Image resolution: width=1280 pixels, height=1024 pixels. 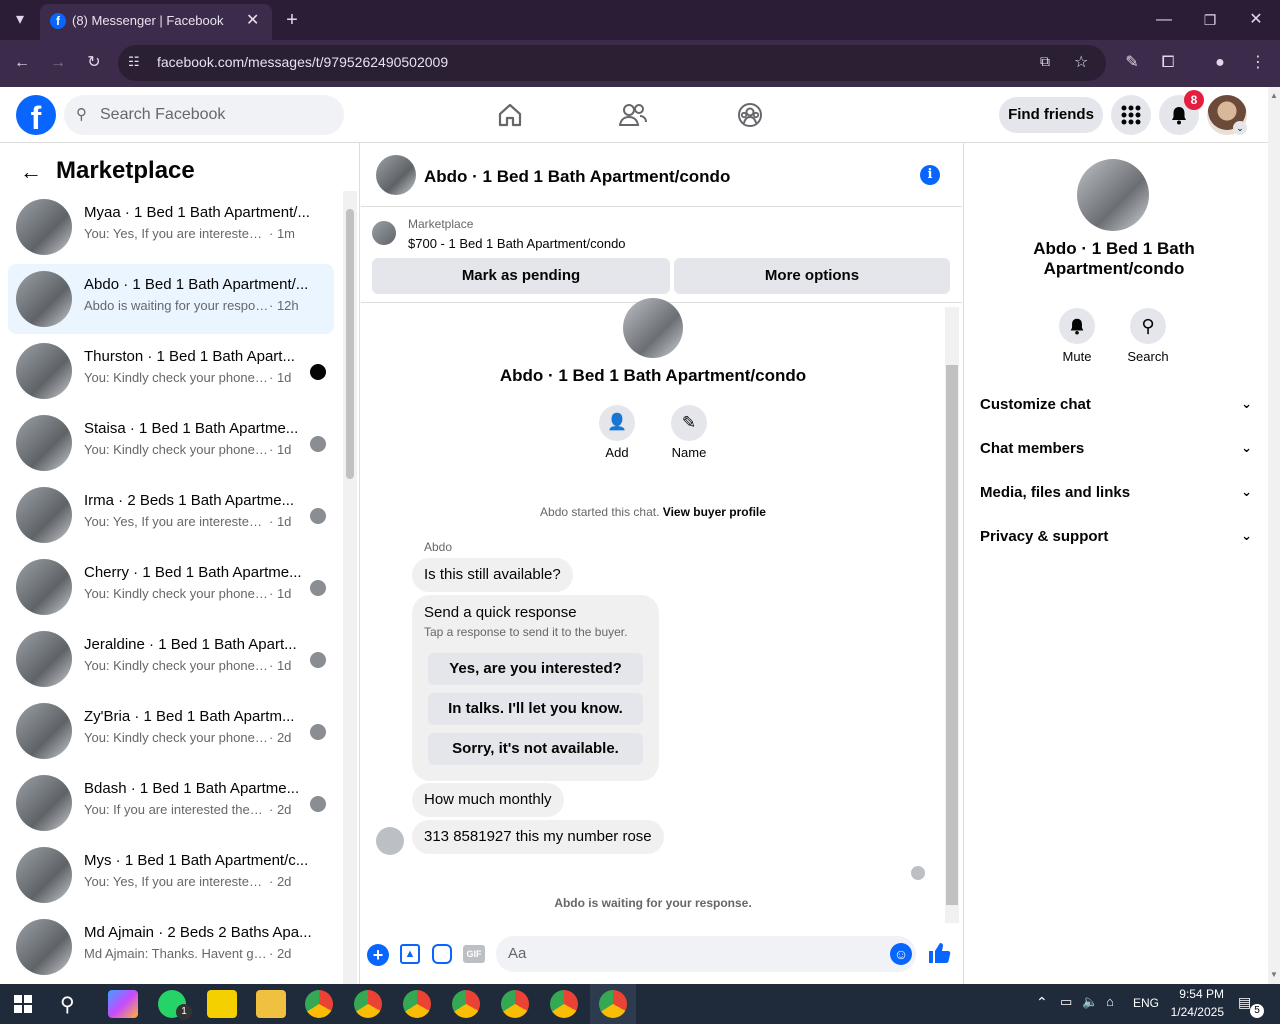 I want to click on message-bubble: Is this still available?, so click(x=492, y=575).